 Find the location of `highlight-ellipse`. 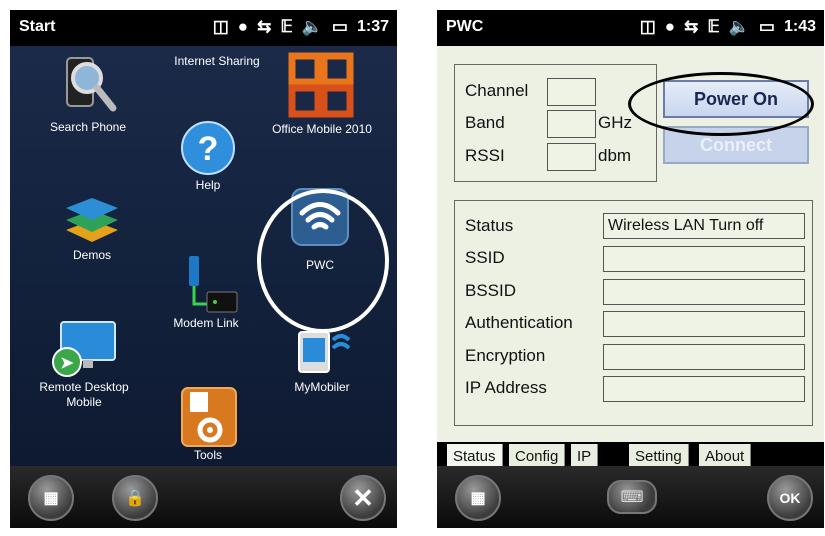

highlight-ellipse is located at coordinates (721, 104).